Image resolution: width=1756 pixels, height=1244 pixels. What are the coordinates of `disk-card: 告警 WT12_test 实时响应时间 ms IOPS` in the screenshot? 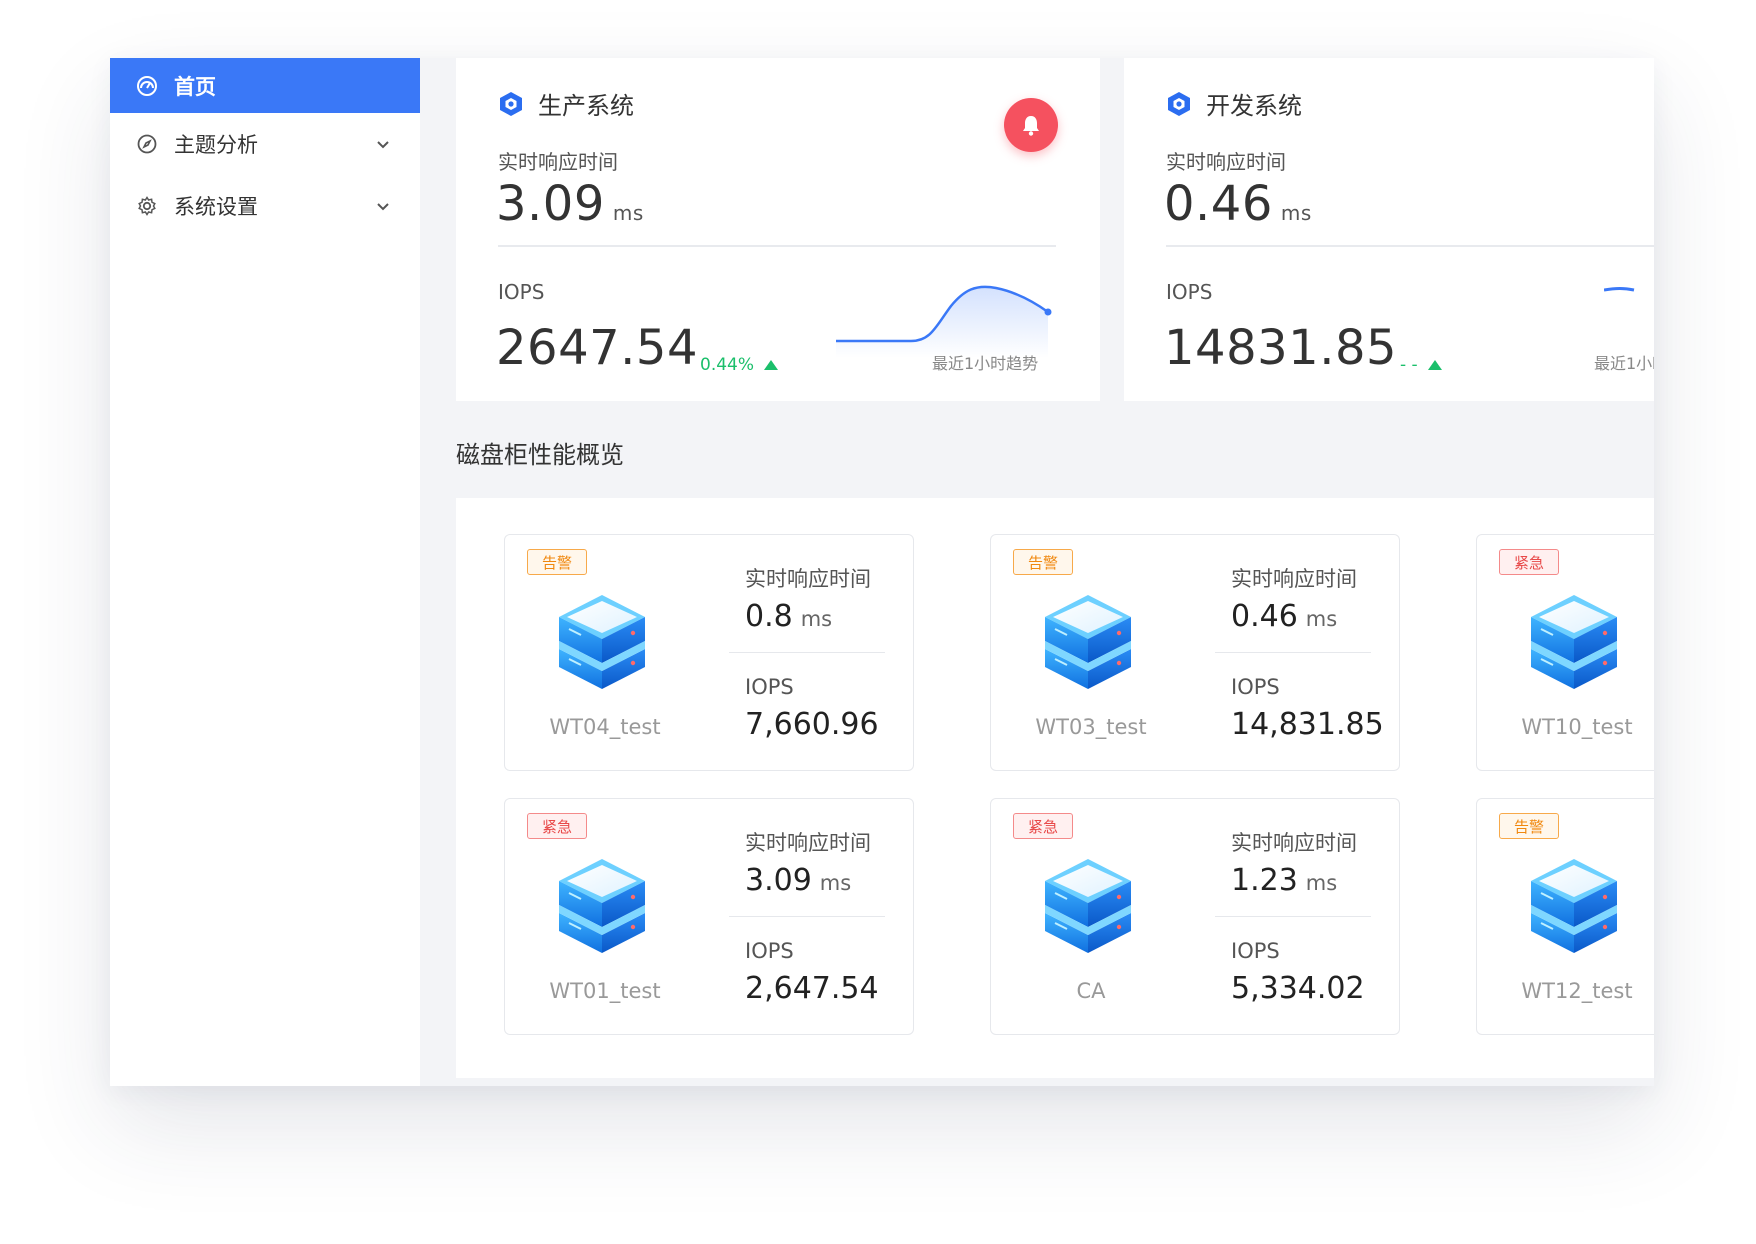 It's located at (1565, 916).